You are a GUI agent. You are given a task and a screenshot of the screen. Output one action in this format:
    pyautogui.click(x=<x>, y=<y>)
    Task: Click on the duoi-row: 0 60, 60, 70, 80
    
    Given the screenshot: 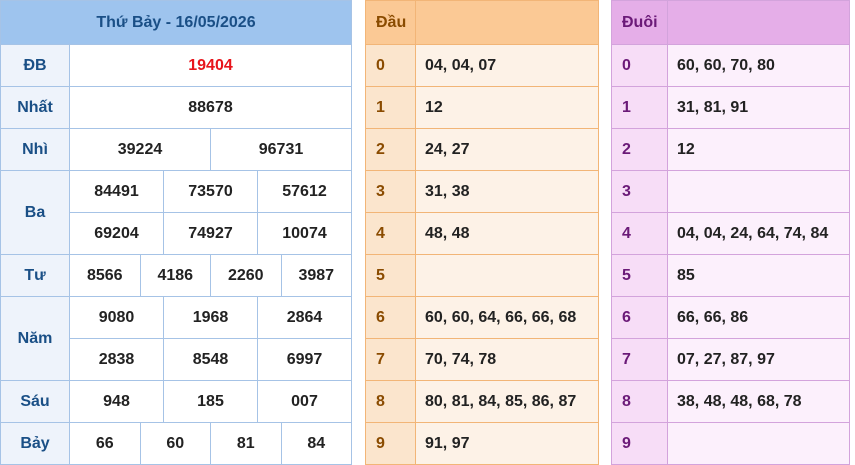 What is the action you would take?
    pyautogui.click(x=730, y=65)
    